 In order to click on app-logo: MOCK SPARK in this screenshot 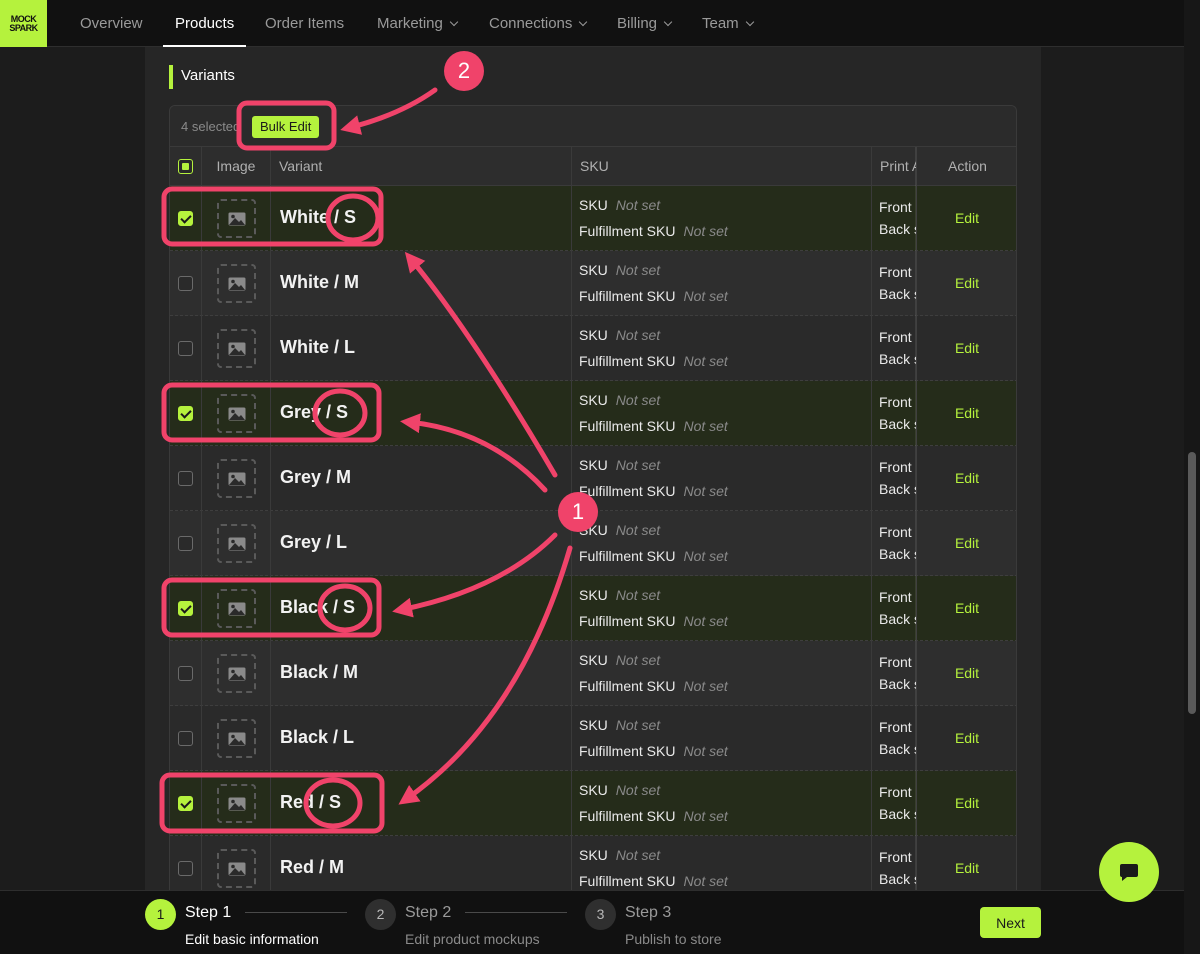, I will do `click(23, 23)`.